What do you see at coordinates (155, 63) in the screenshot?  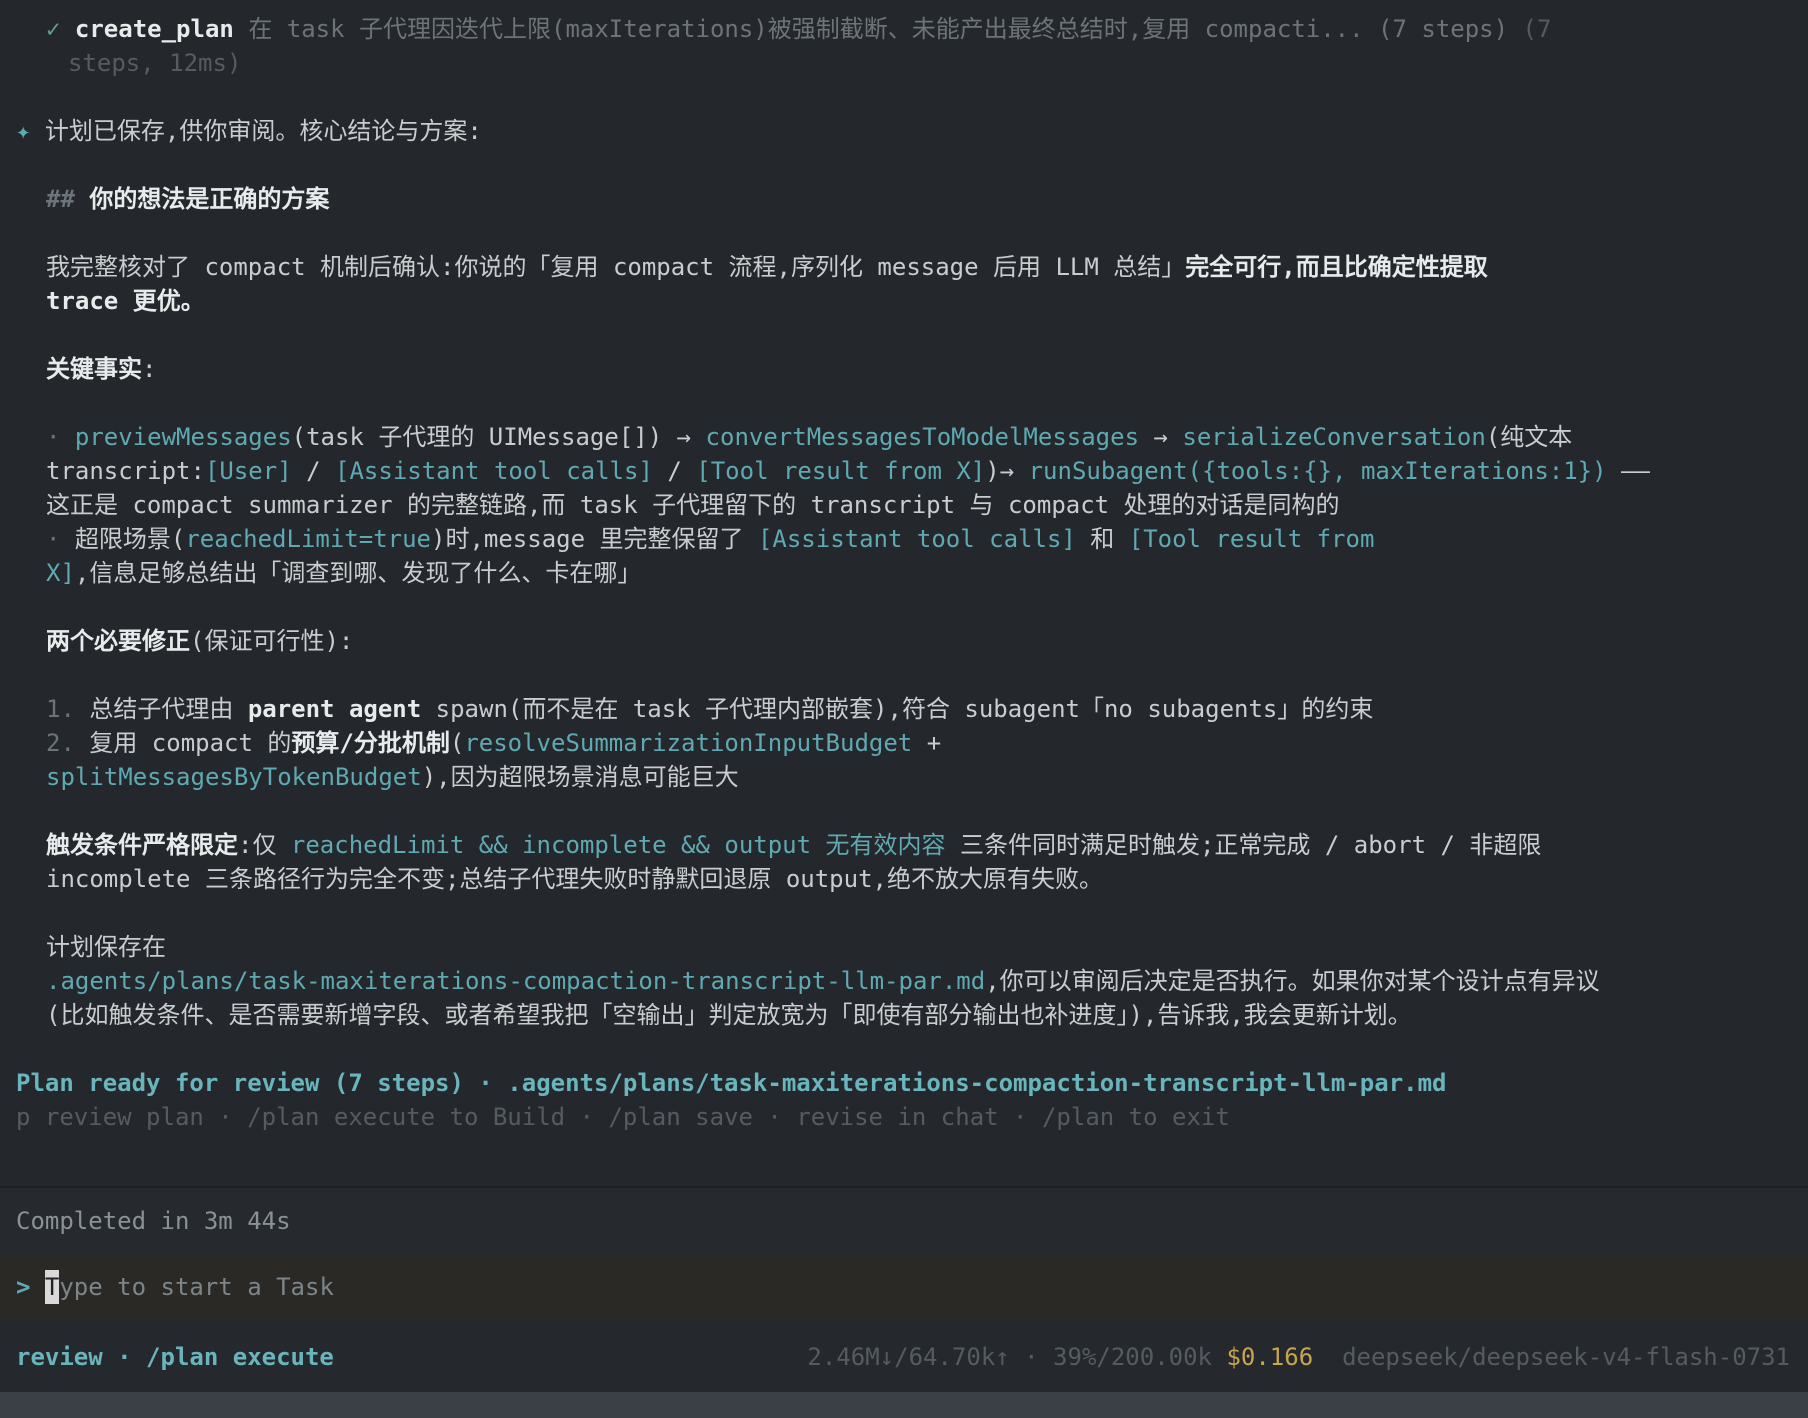 I see `tool-call-meta: steps, 12ms)` at bounding box center [155, 63].